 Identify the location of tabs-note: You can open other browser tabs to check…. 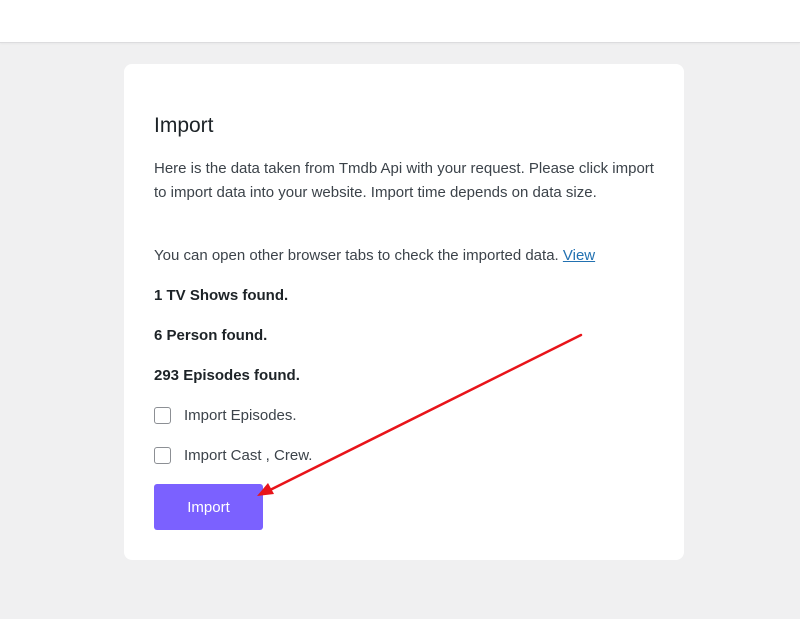
(374, 256).